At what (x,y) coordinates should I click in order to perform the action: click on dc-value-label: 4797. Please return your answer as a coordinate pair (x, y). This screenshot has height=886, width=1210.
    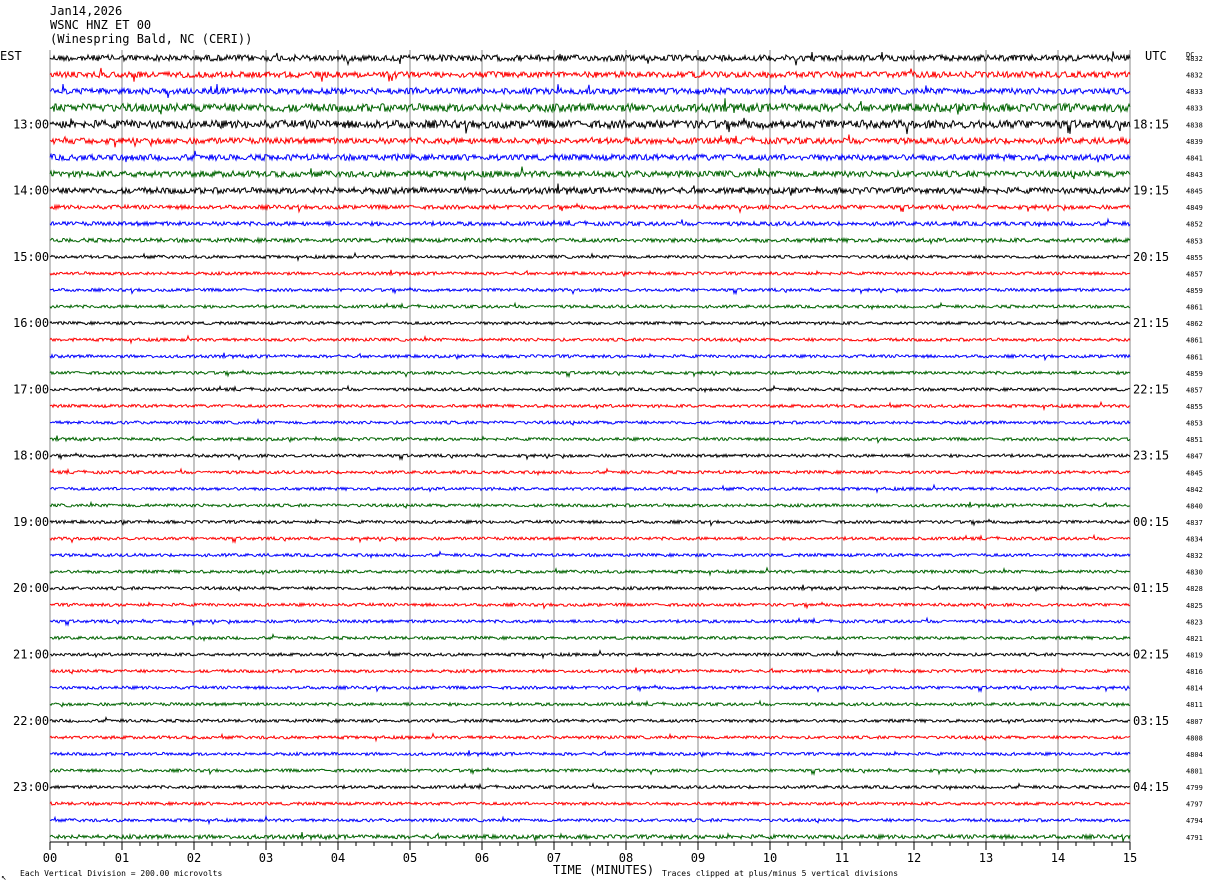
    Looking at the image, I should click on (1194, 805).